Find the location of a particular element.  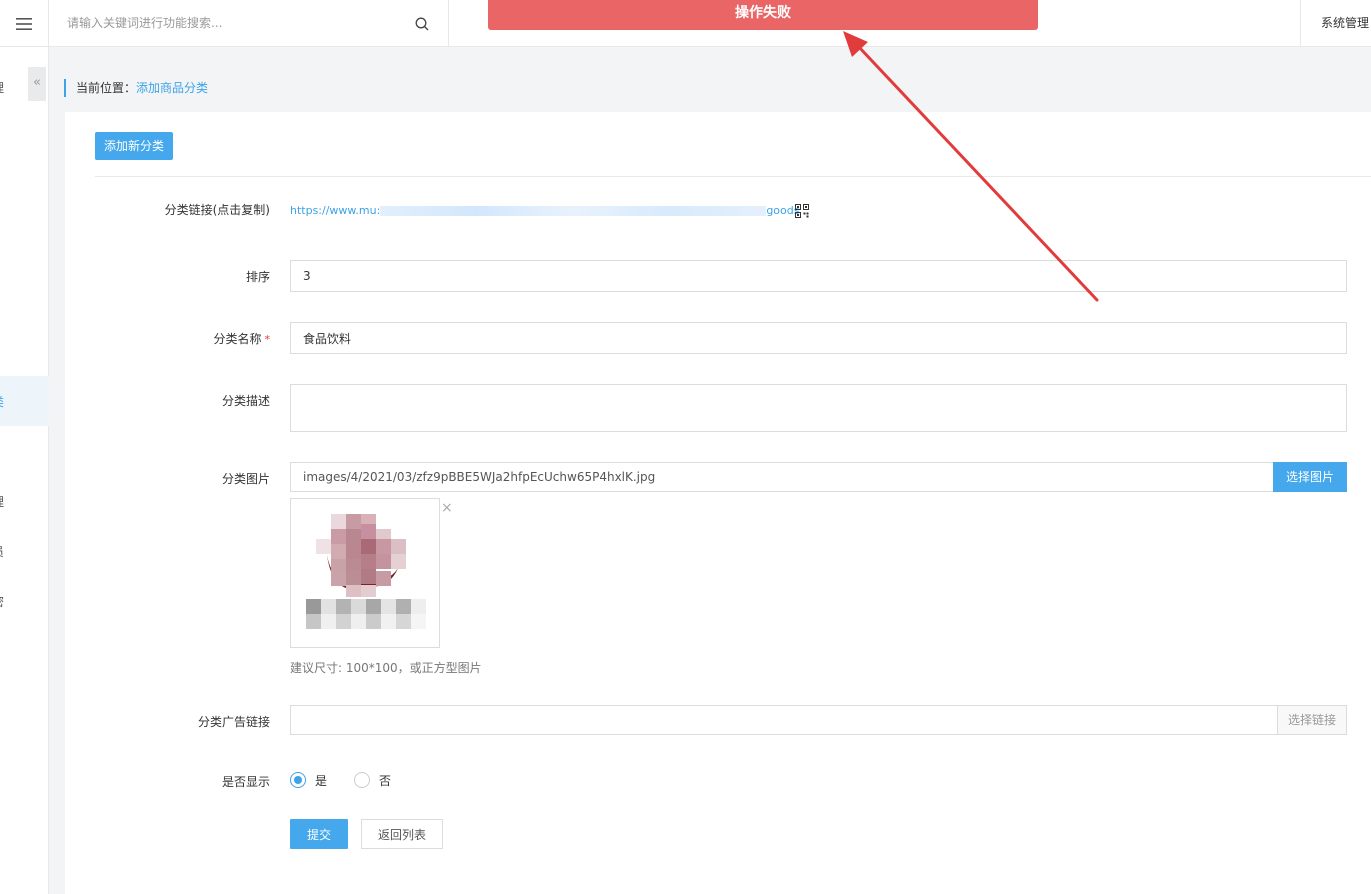

pixelated-image is located at coordinates (366, 571).